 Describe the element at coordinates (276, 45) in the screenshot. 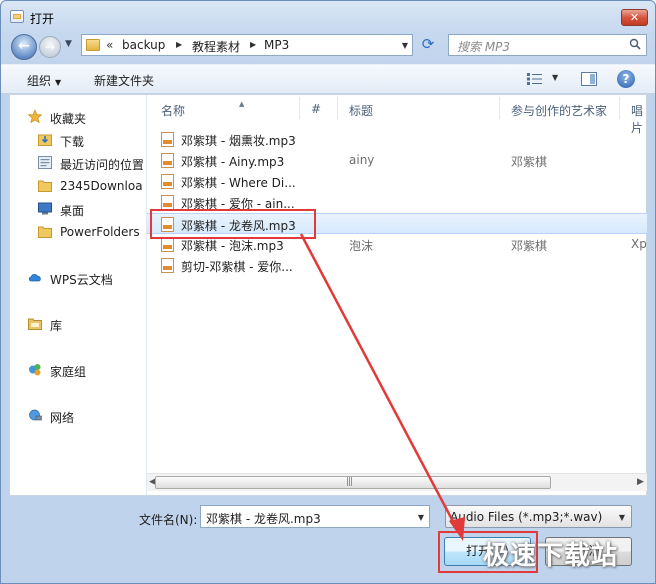

I see `breadcrumb-mp3: MP3` at that location.